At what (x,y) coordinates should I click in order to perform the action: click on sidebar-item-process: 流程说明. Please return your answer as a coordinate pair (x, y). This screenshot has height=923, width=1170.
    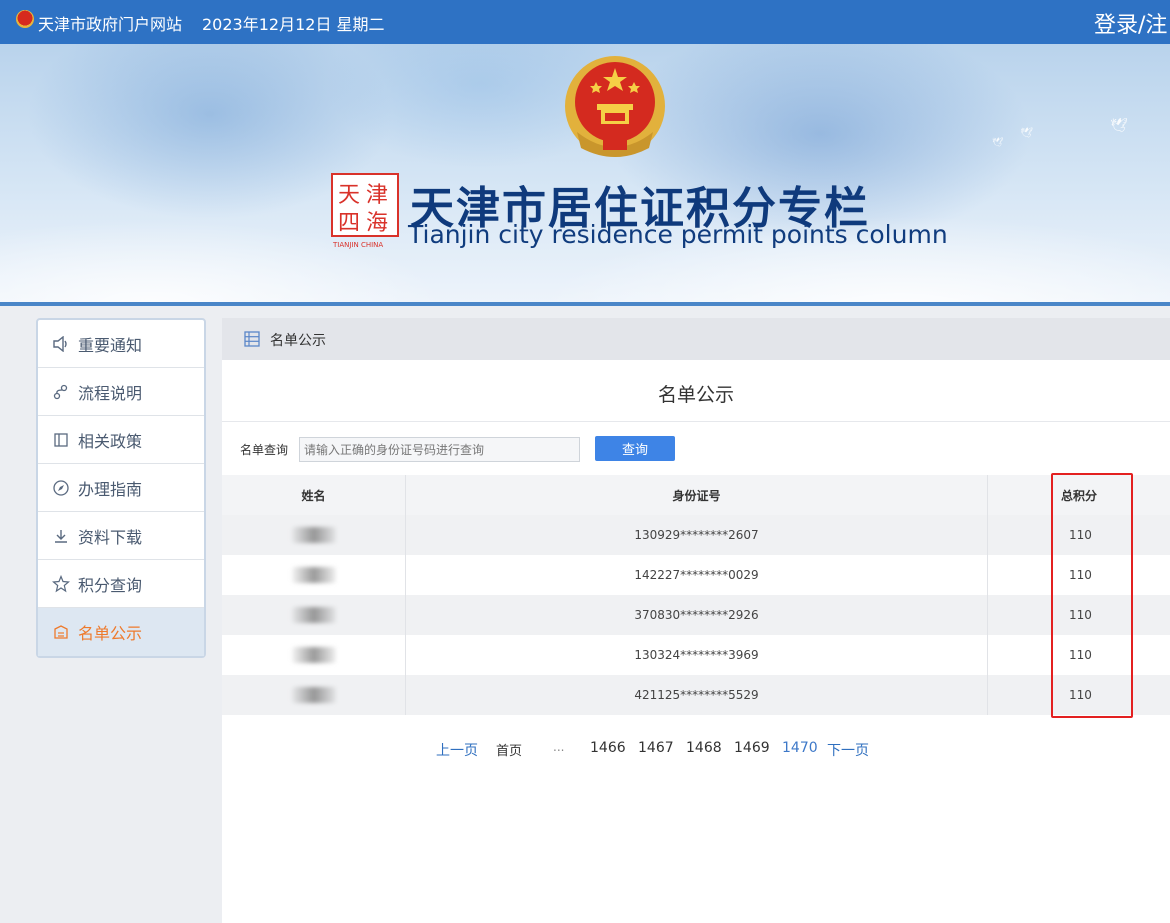
    Looking at the image, I should click on (121, 392).